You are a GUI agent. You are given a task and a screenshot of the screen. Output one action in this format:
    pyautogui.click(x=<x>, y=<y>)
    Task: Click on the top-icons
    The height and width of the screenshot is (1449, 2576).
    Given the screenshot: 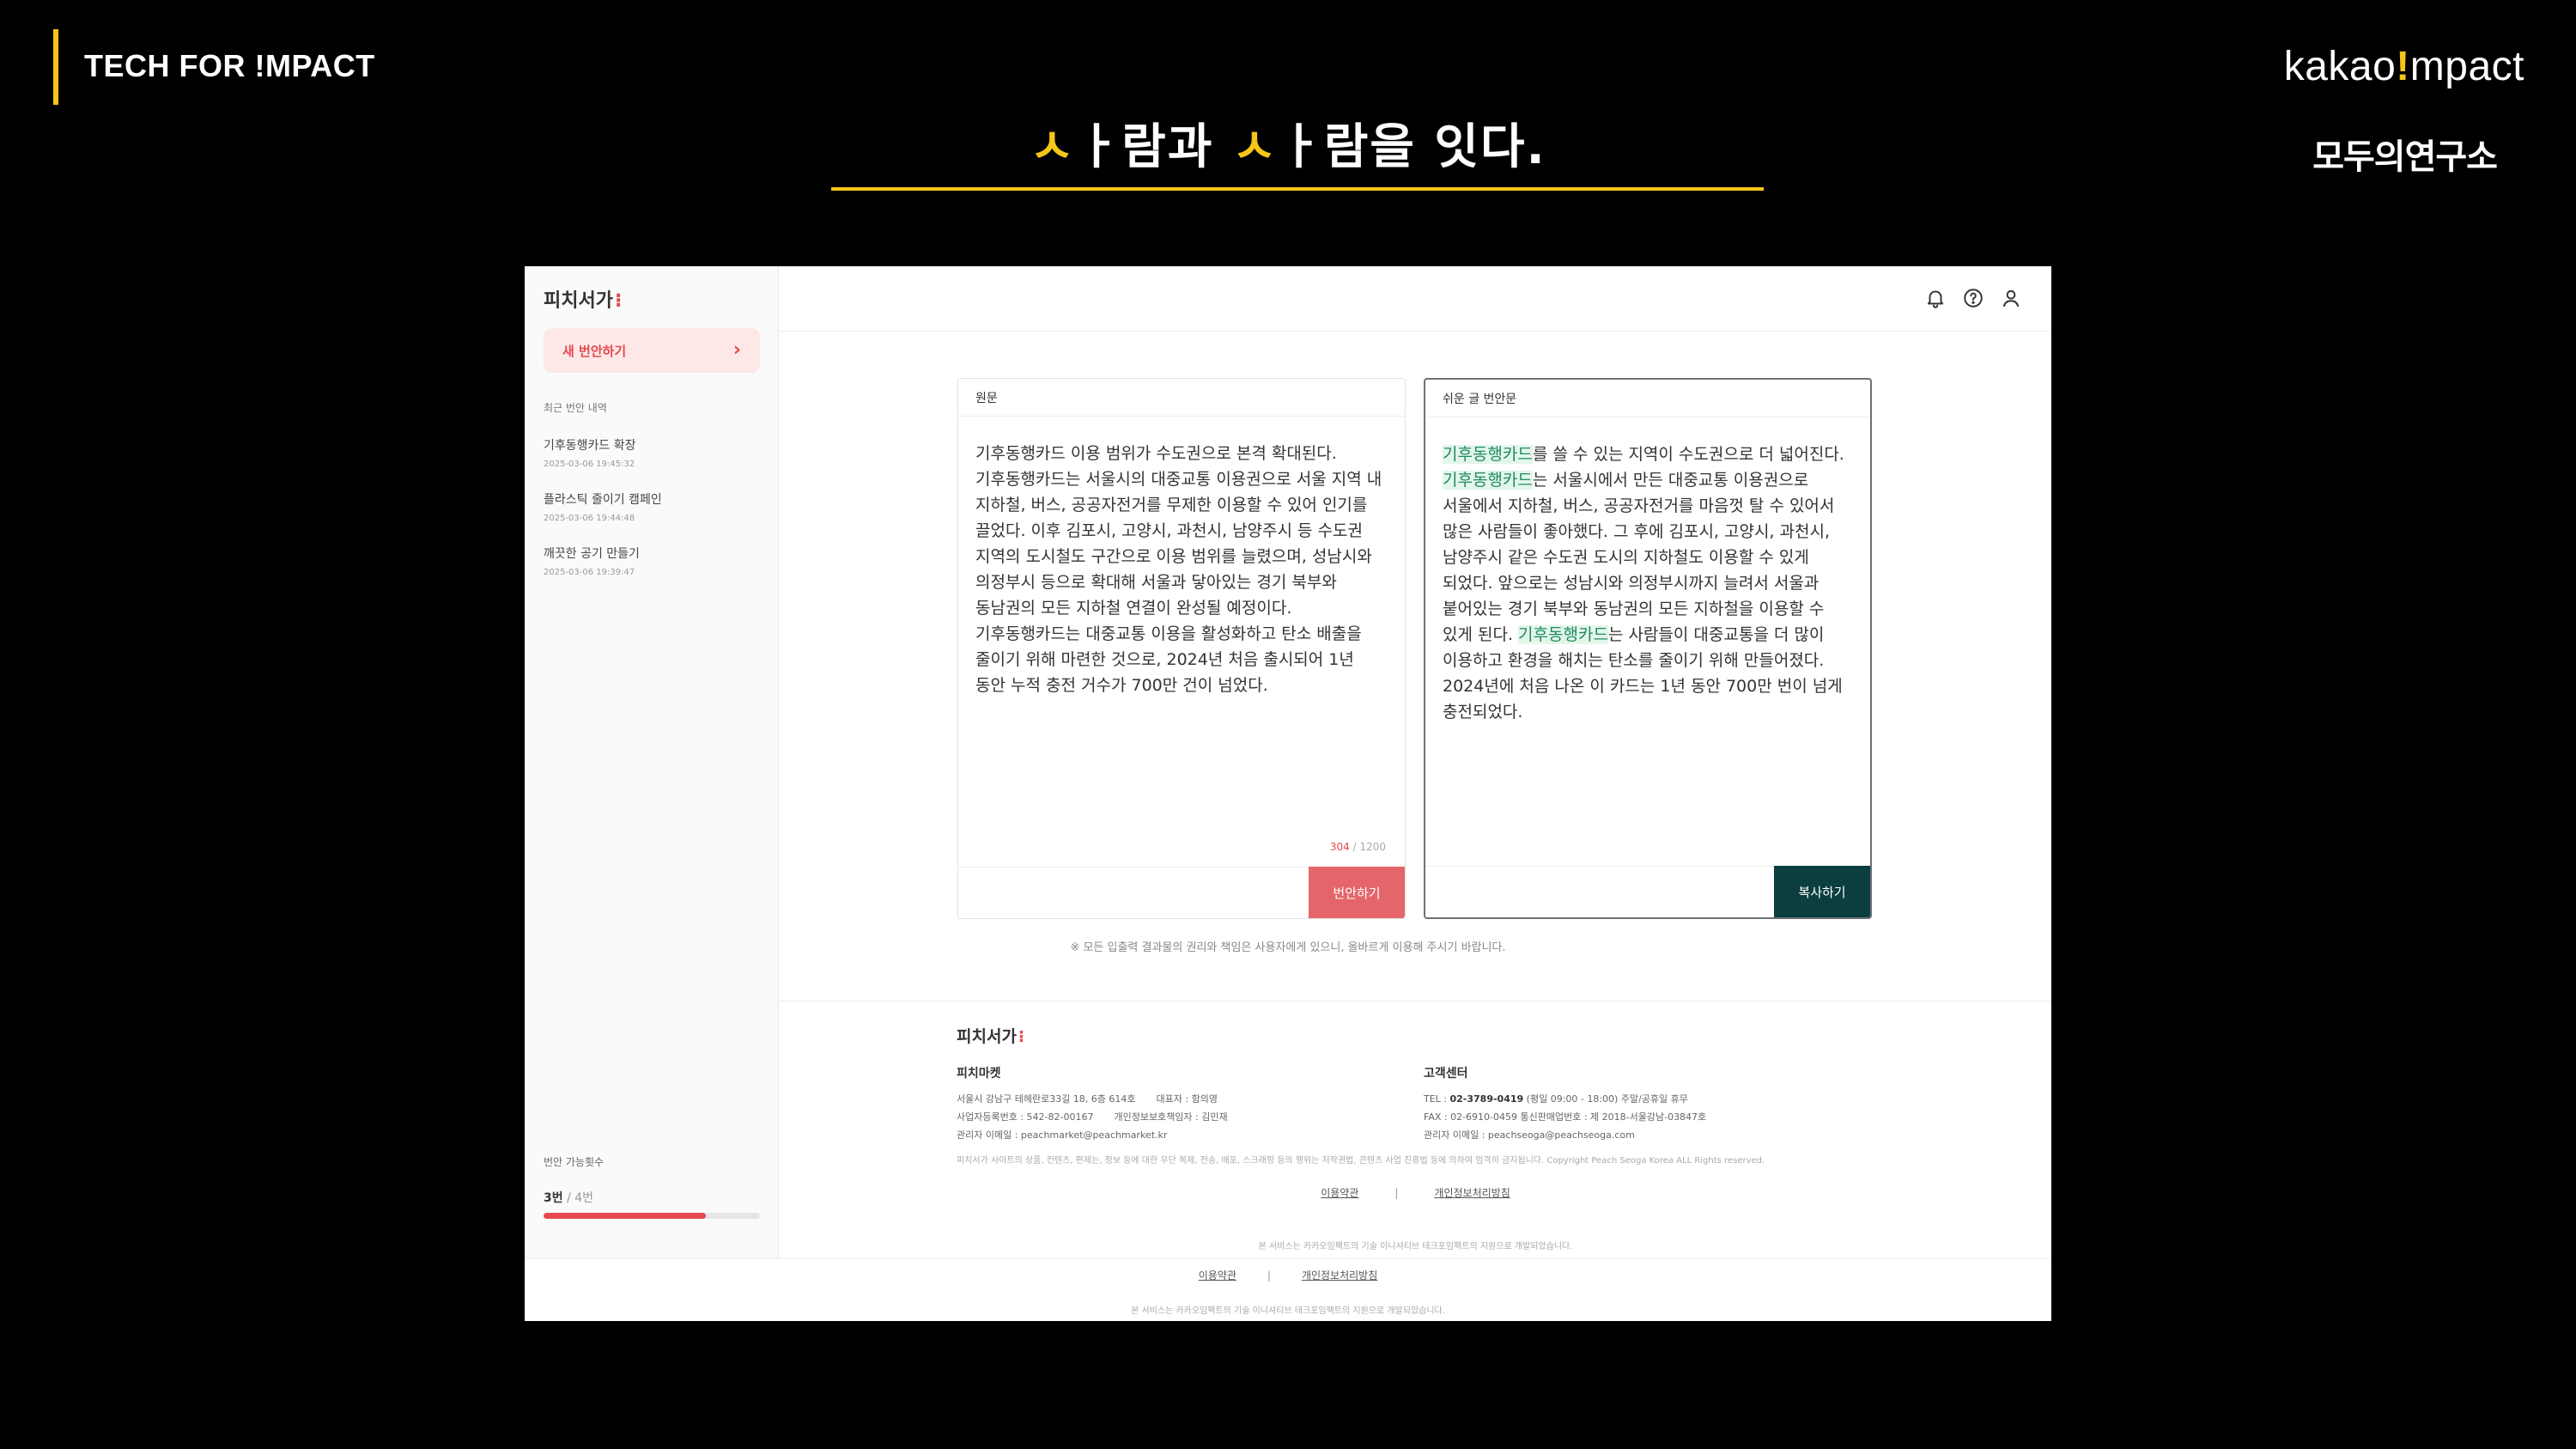 What is the action you would take?
    pyautogui.click(x=1973, y=298)
    